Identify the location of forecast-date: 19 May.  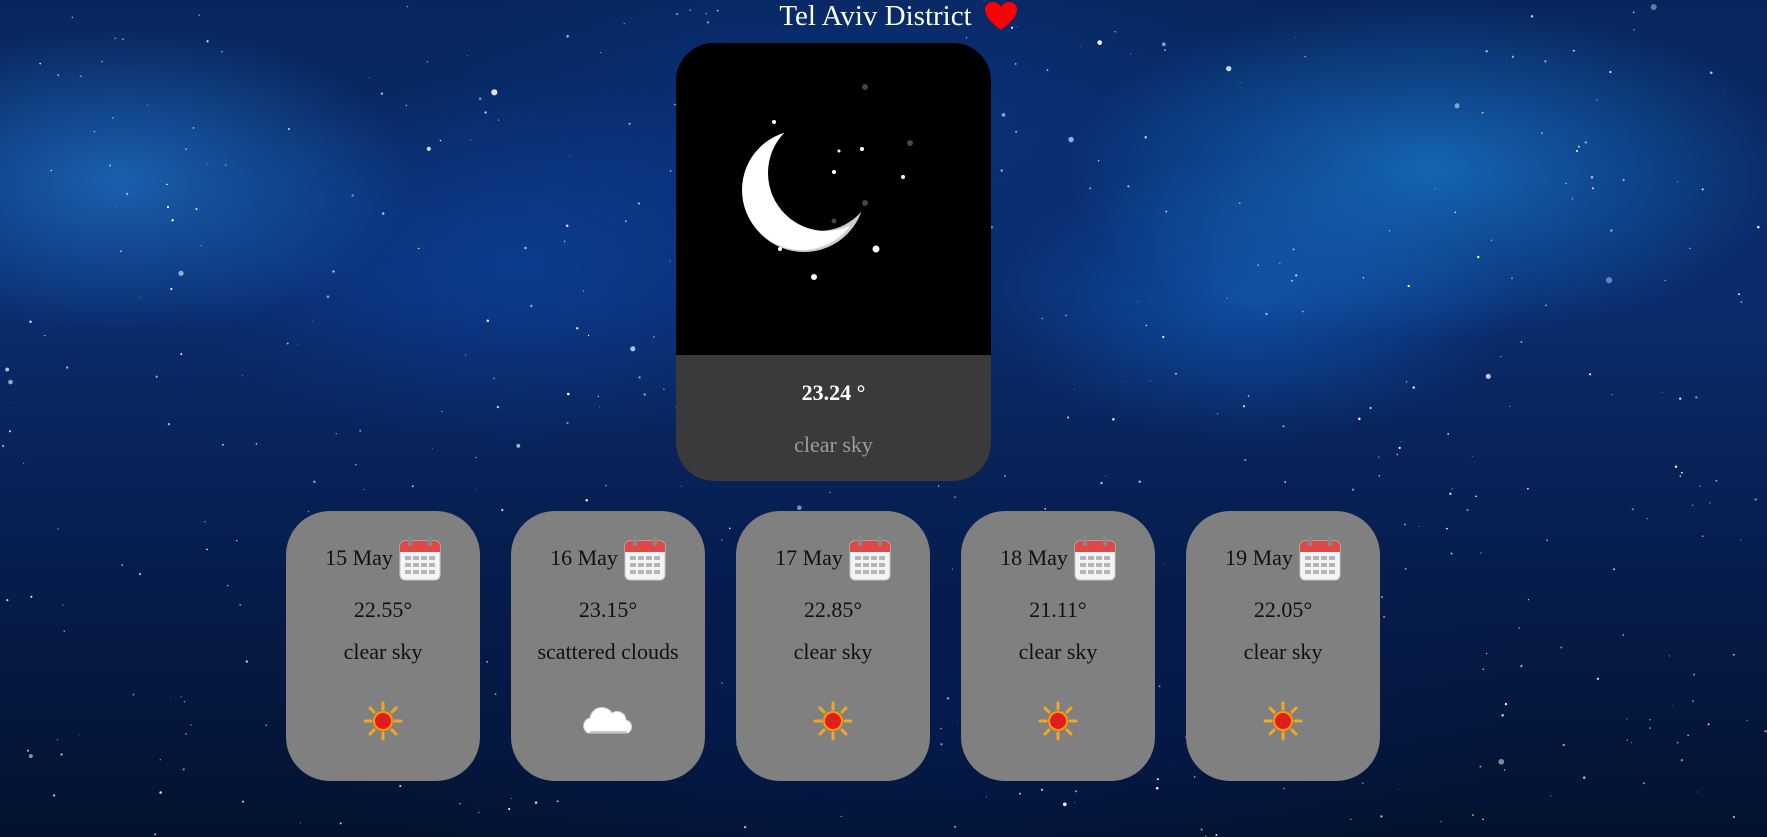
(1259, 557).